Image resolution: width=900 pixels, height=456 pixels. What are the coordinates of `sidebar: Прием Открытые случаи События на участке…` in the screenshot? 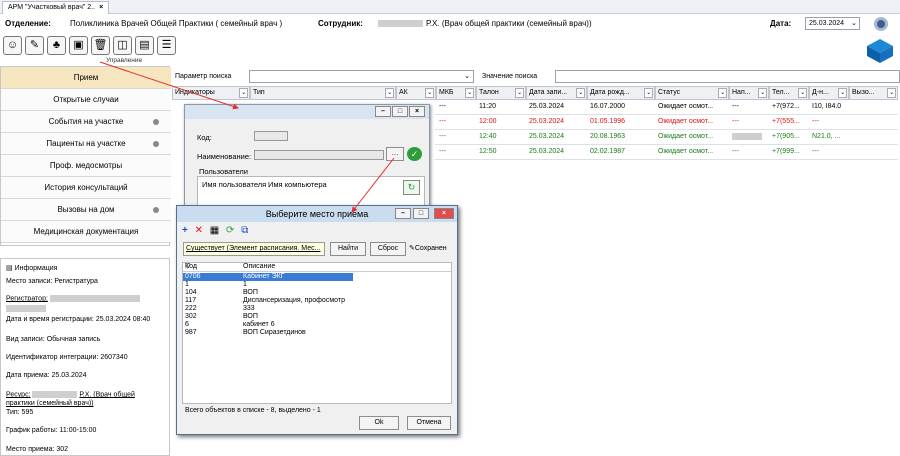 It's located at (85, 156).